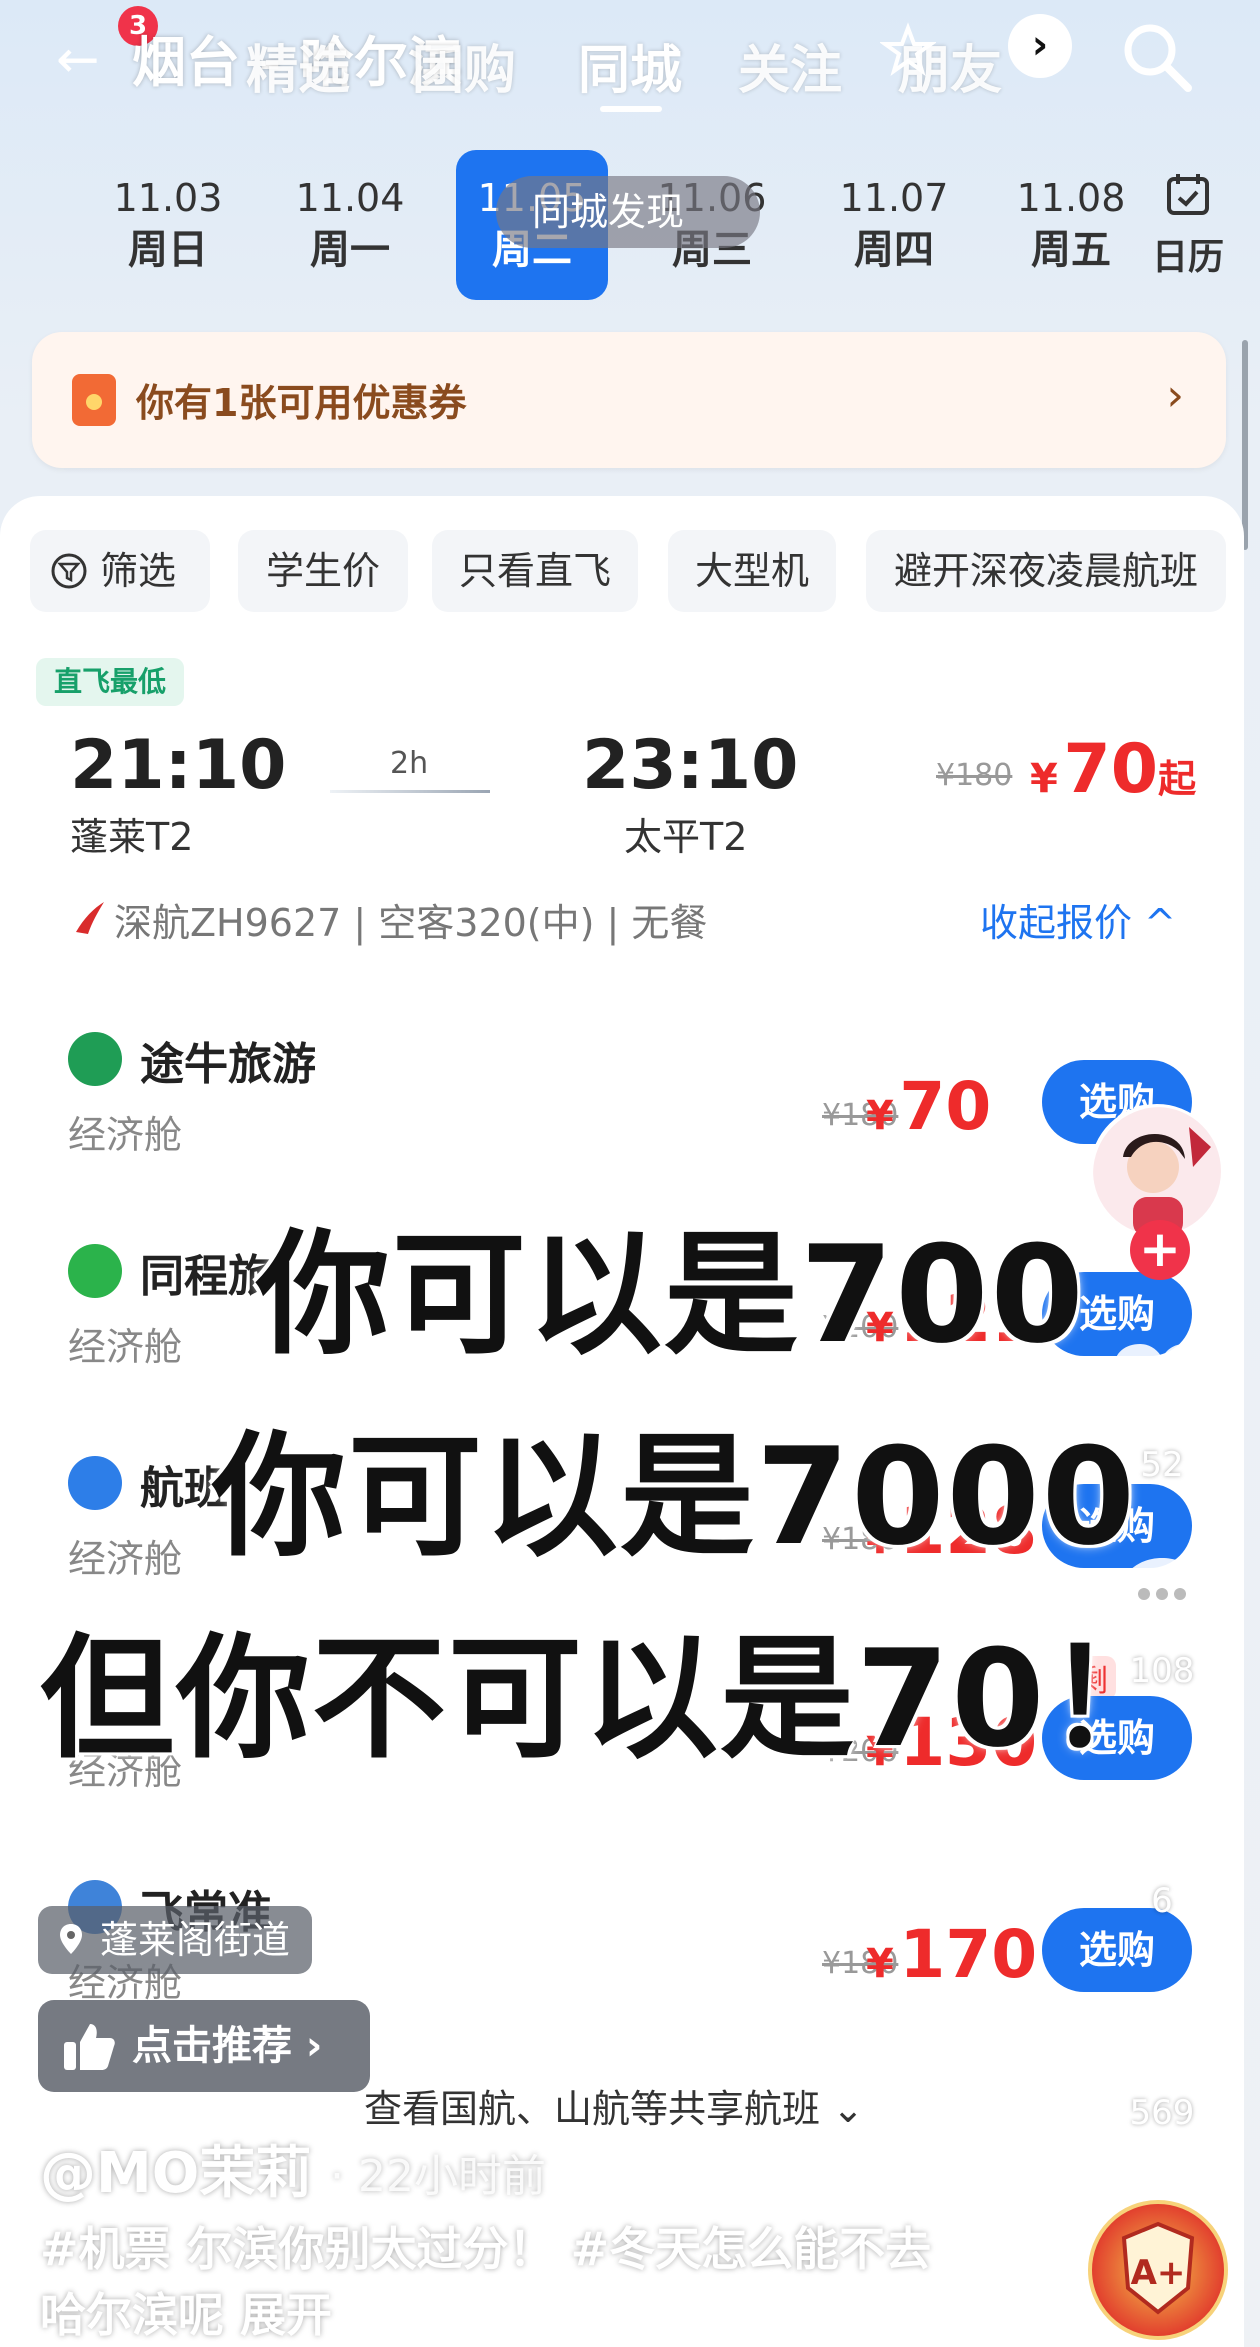 This screenshot has height=2347, width=1260. I want to click on more-chevron-button: ›, so click(1040, 46).